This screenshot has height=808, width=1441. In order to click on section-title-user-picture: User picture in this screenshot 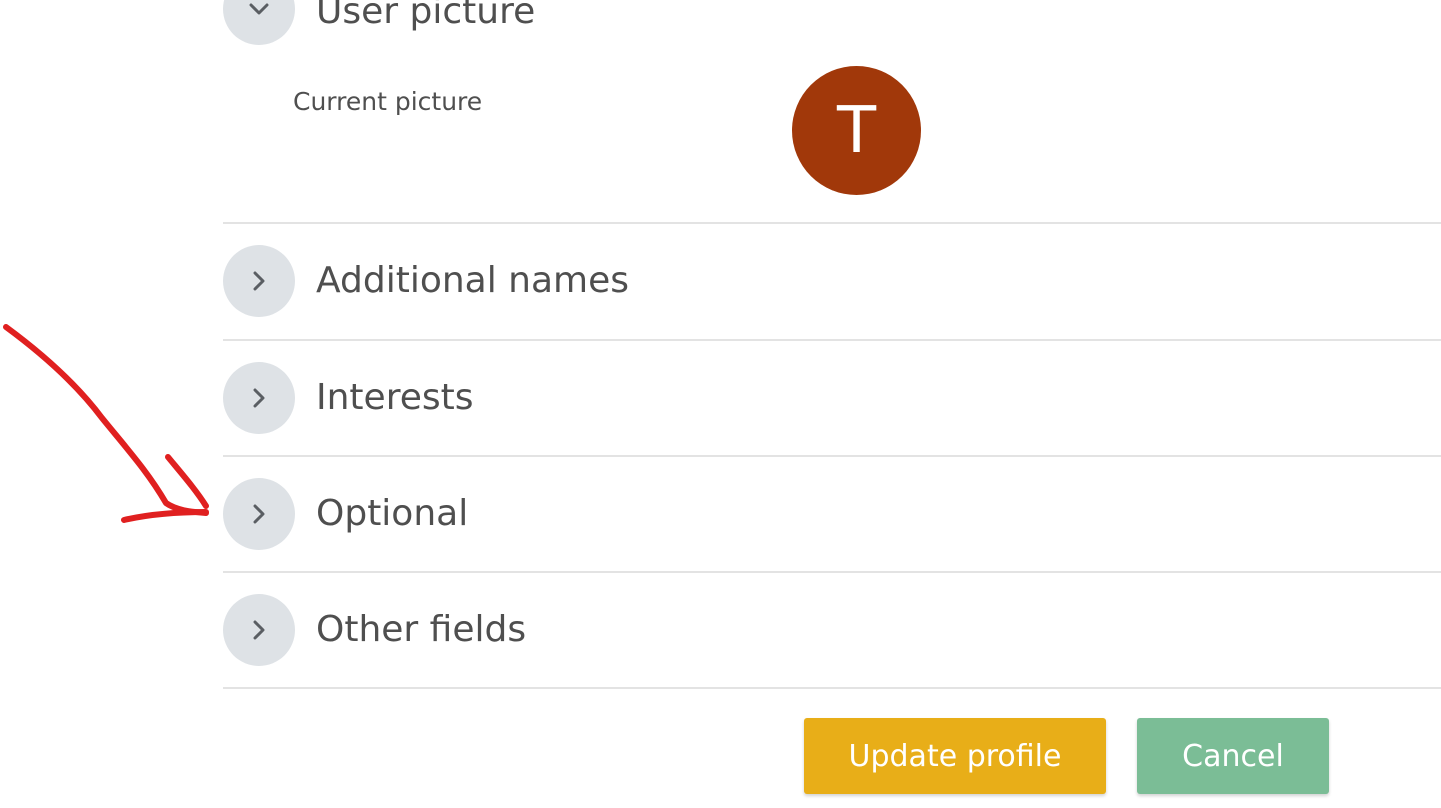, I will do `click(425, 17)`.